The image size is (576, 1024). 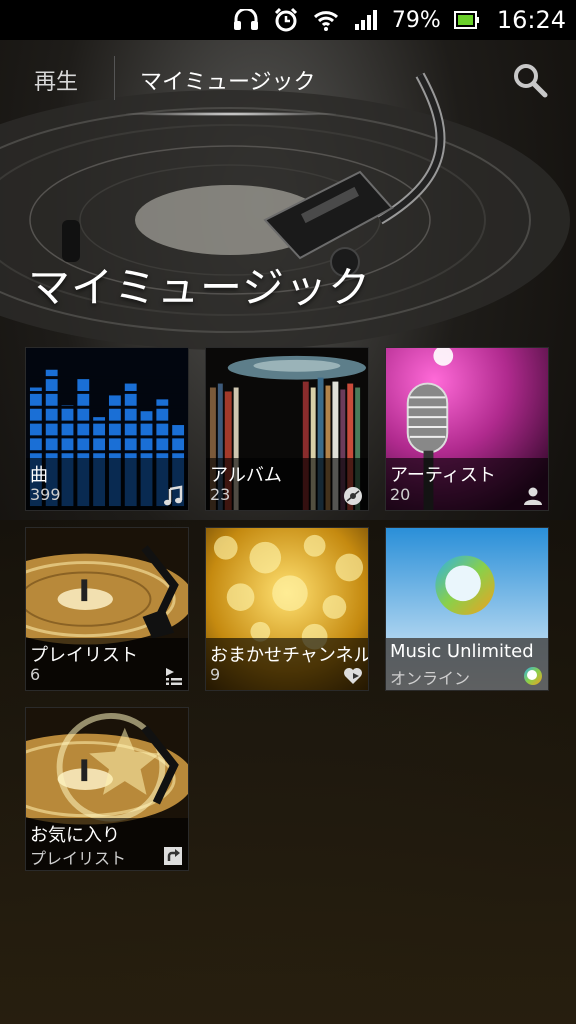 I want to click on signal-icon, so click(x=366, y=20).